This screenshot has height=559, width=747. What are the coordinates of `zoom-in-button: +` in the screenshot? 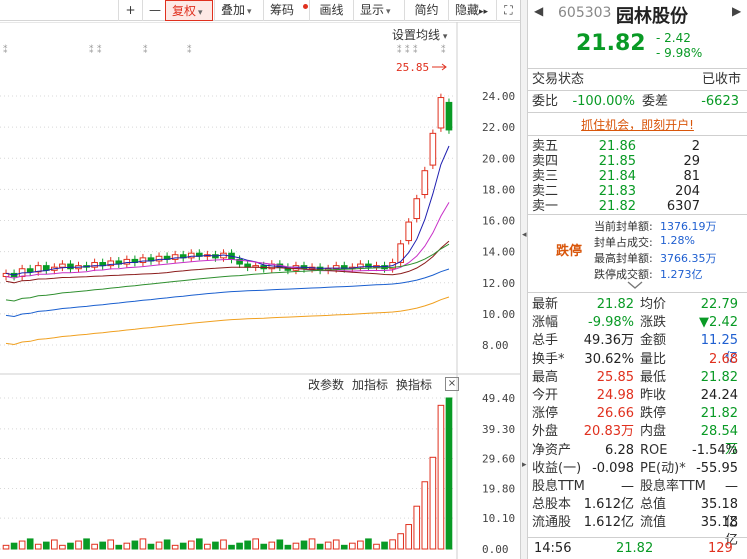 It's located at (130, 10).